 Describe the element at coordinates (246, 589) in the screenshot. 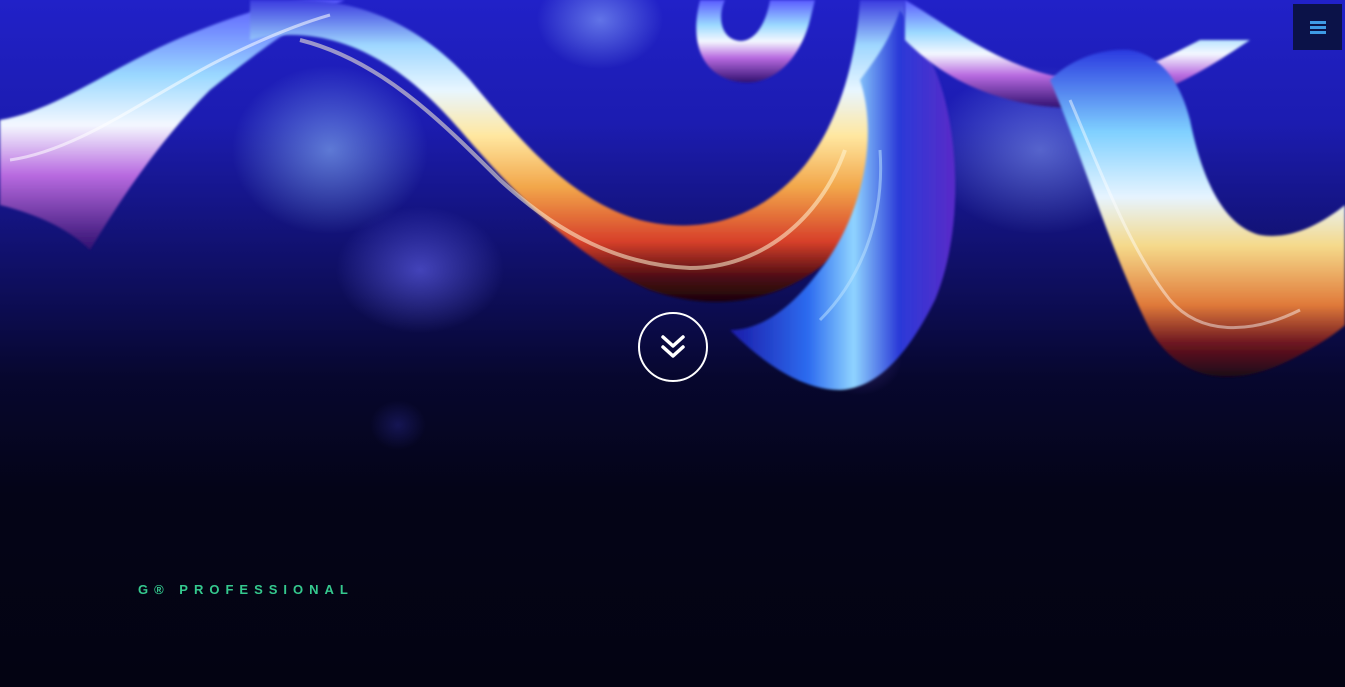

I see `brand-logo-text: G® PROFESSIONAL` at that location.